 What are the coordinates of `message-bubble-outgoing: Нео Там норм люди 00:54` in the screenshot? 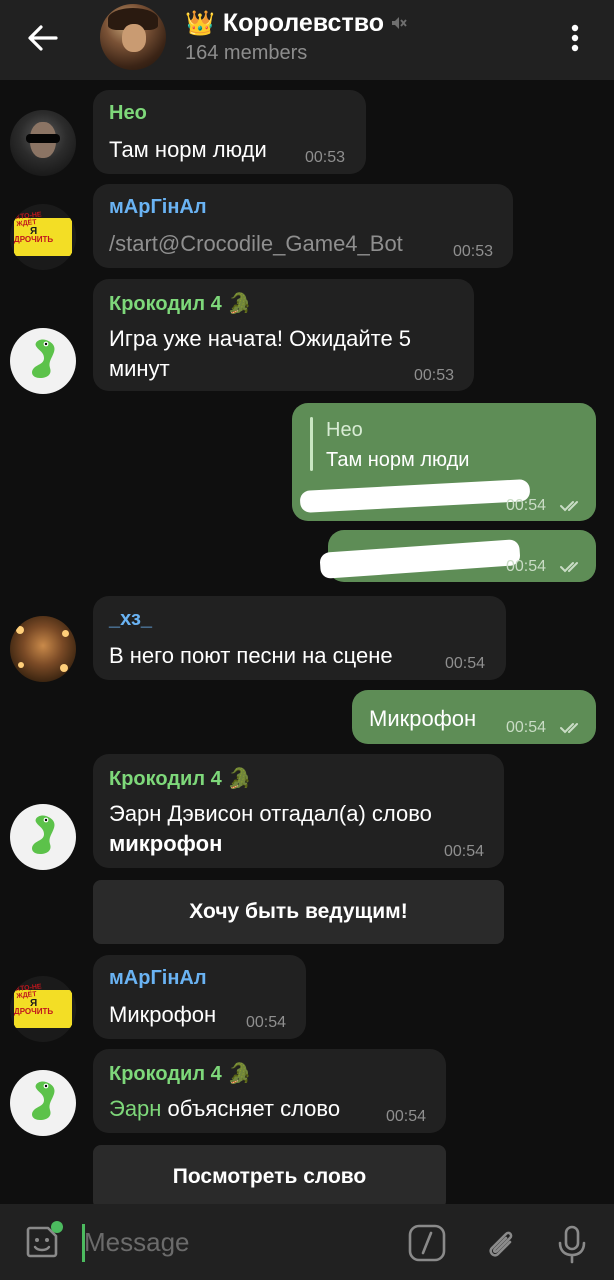 It's located at (444, 462).